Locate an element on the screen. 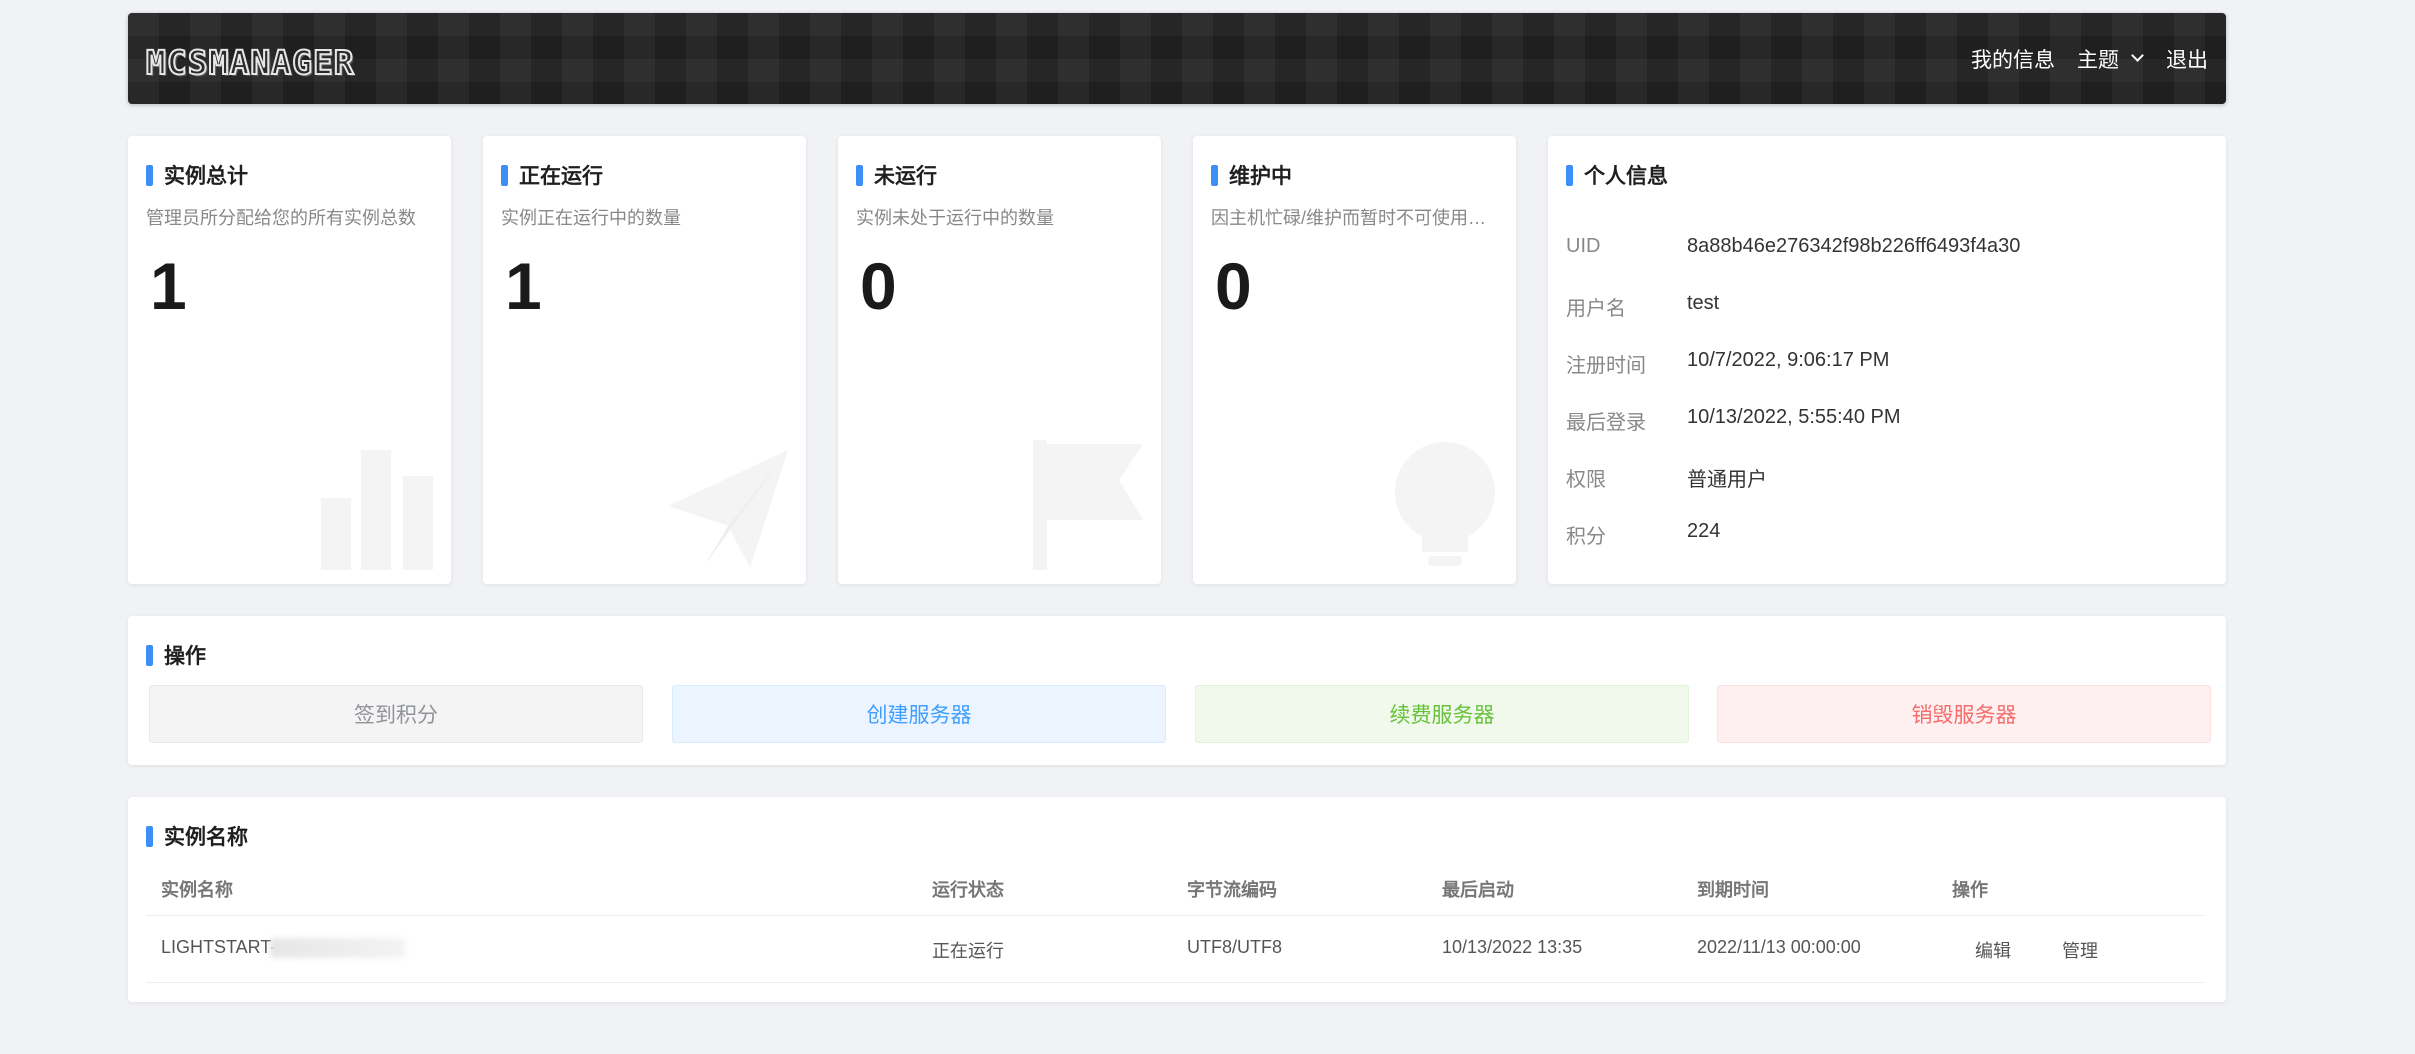 The width and height of the screenshot is (2415, 1054). stat-card-title-wrap: 正在运行 is located at coordinates (552, 175).